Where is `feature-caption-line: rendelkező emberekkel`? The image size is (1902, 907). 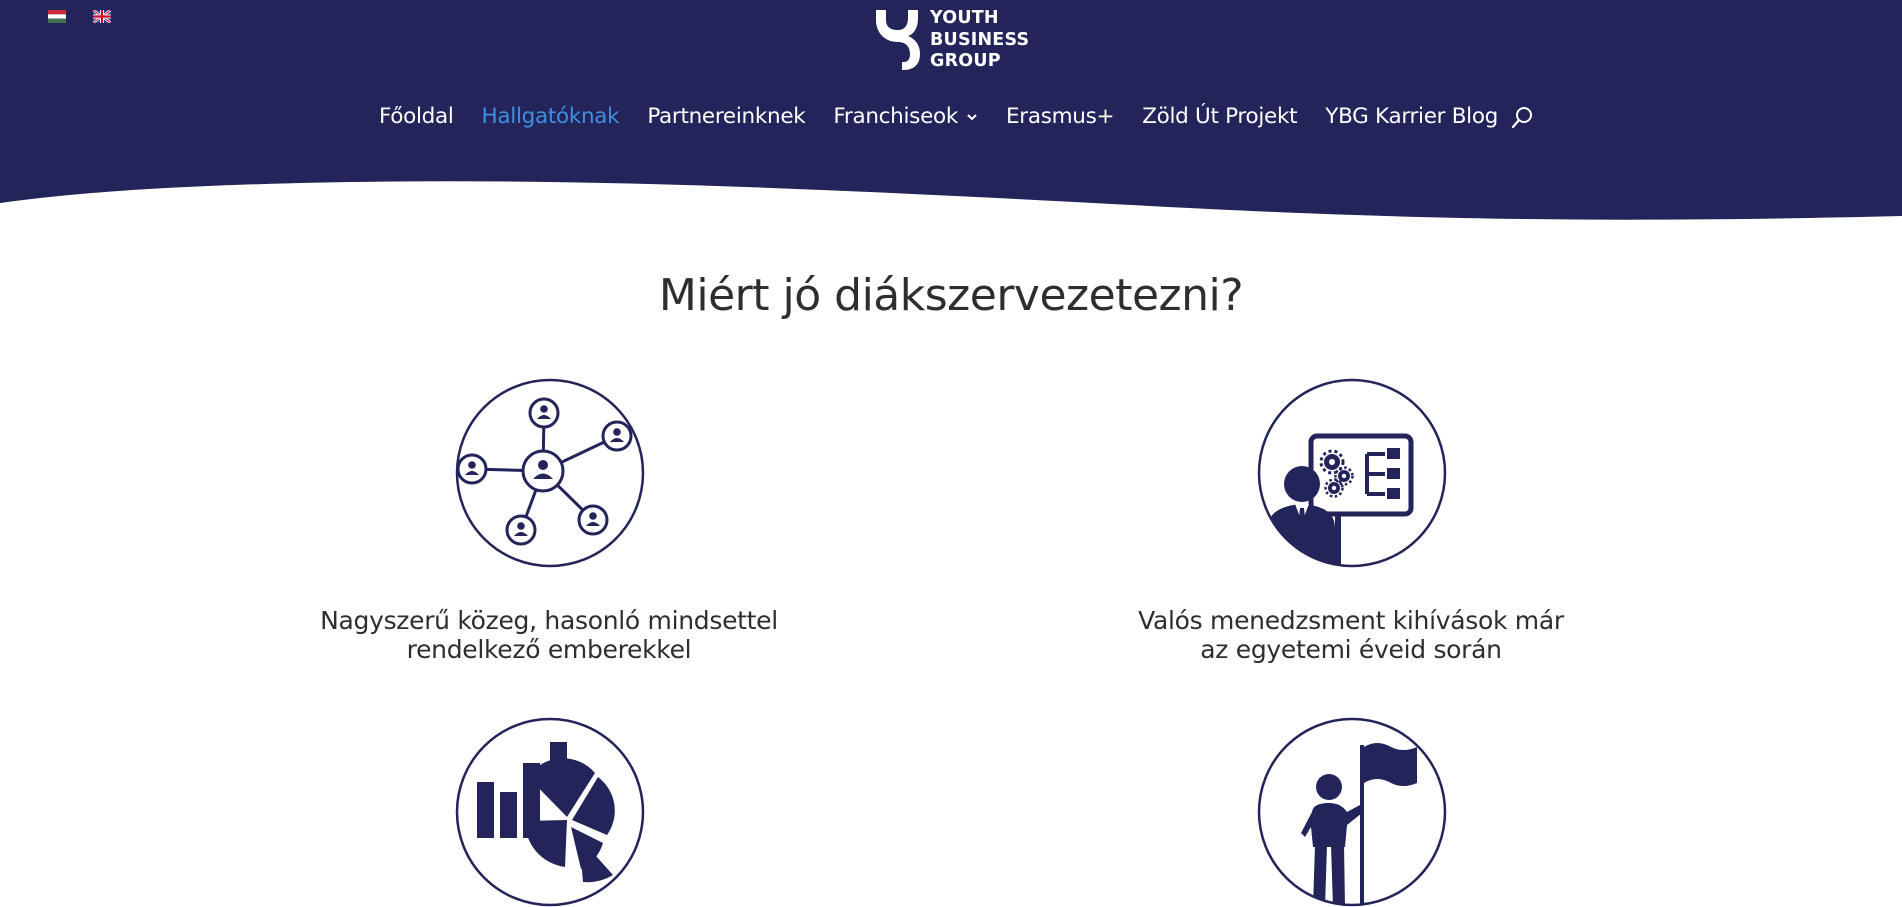 feature-caption-line: rendelkező emberekkel is located at coordinates (549, 649).